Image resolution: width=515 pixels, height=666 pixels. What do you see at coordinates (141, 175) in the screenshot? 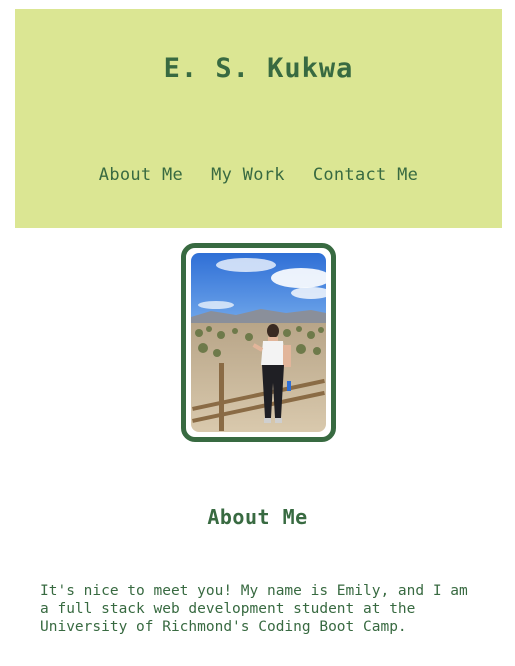
I see `nav-link-about-me: About Me` at bounding box center [141, 175].